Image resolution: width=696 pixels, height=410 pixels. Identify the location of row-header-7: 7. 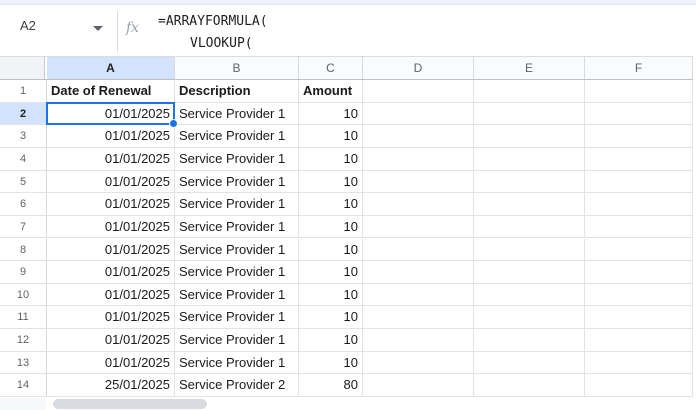
(23, 227).